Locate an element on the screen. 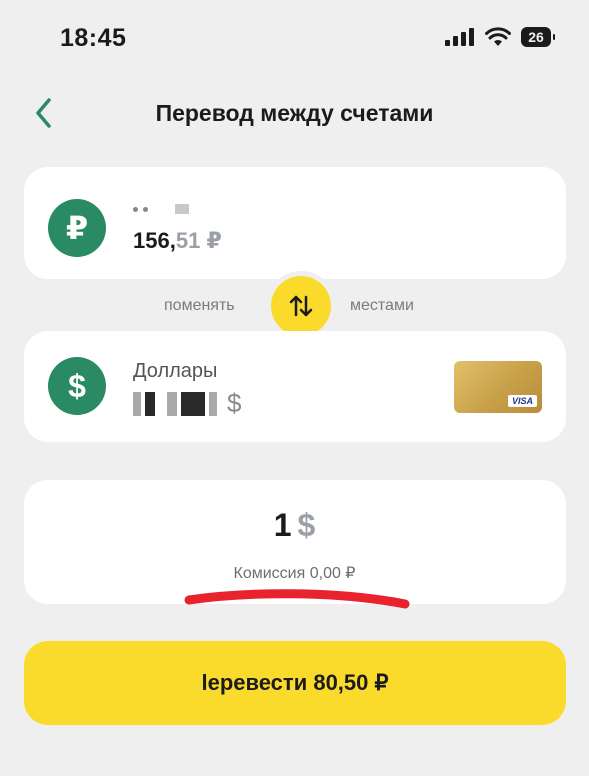 The image size is (589, 776). transfer-amount-input: 1 $ is located at coordinates (294, 525).